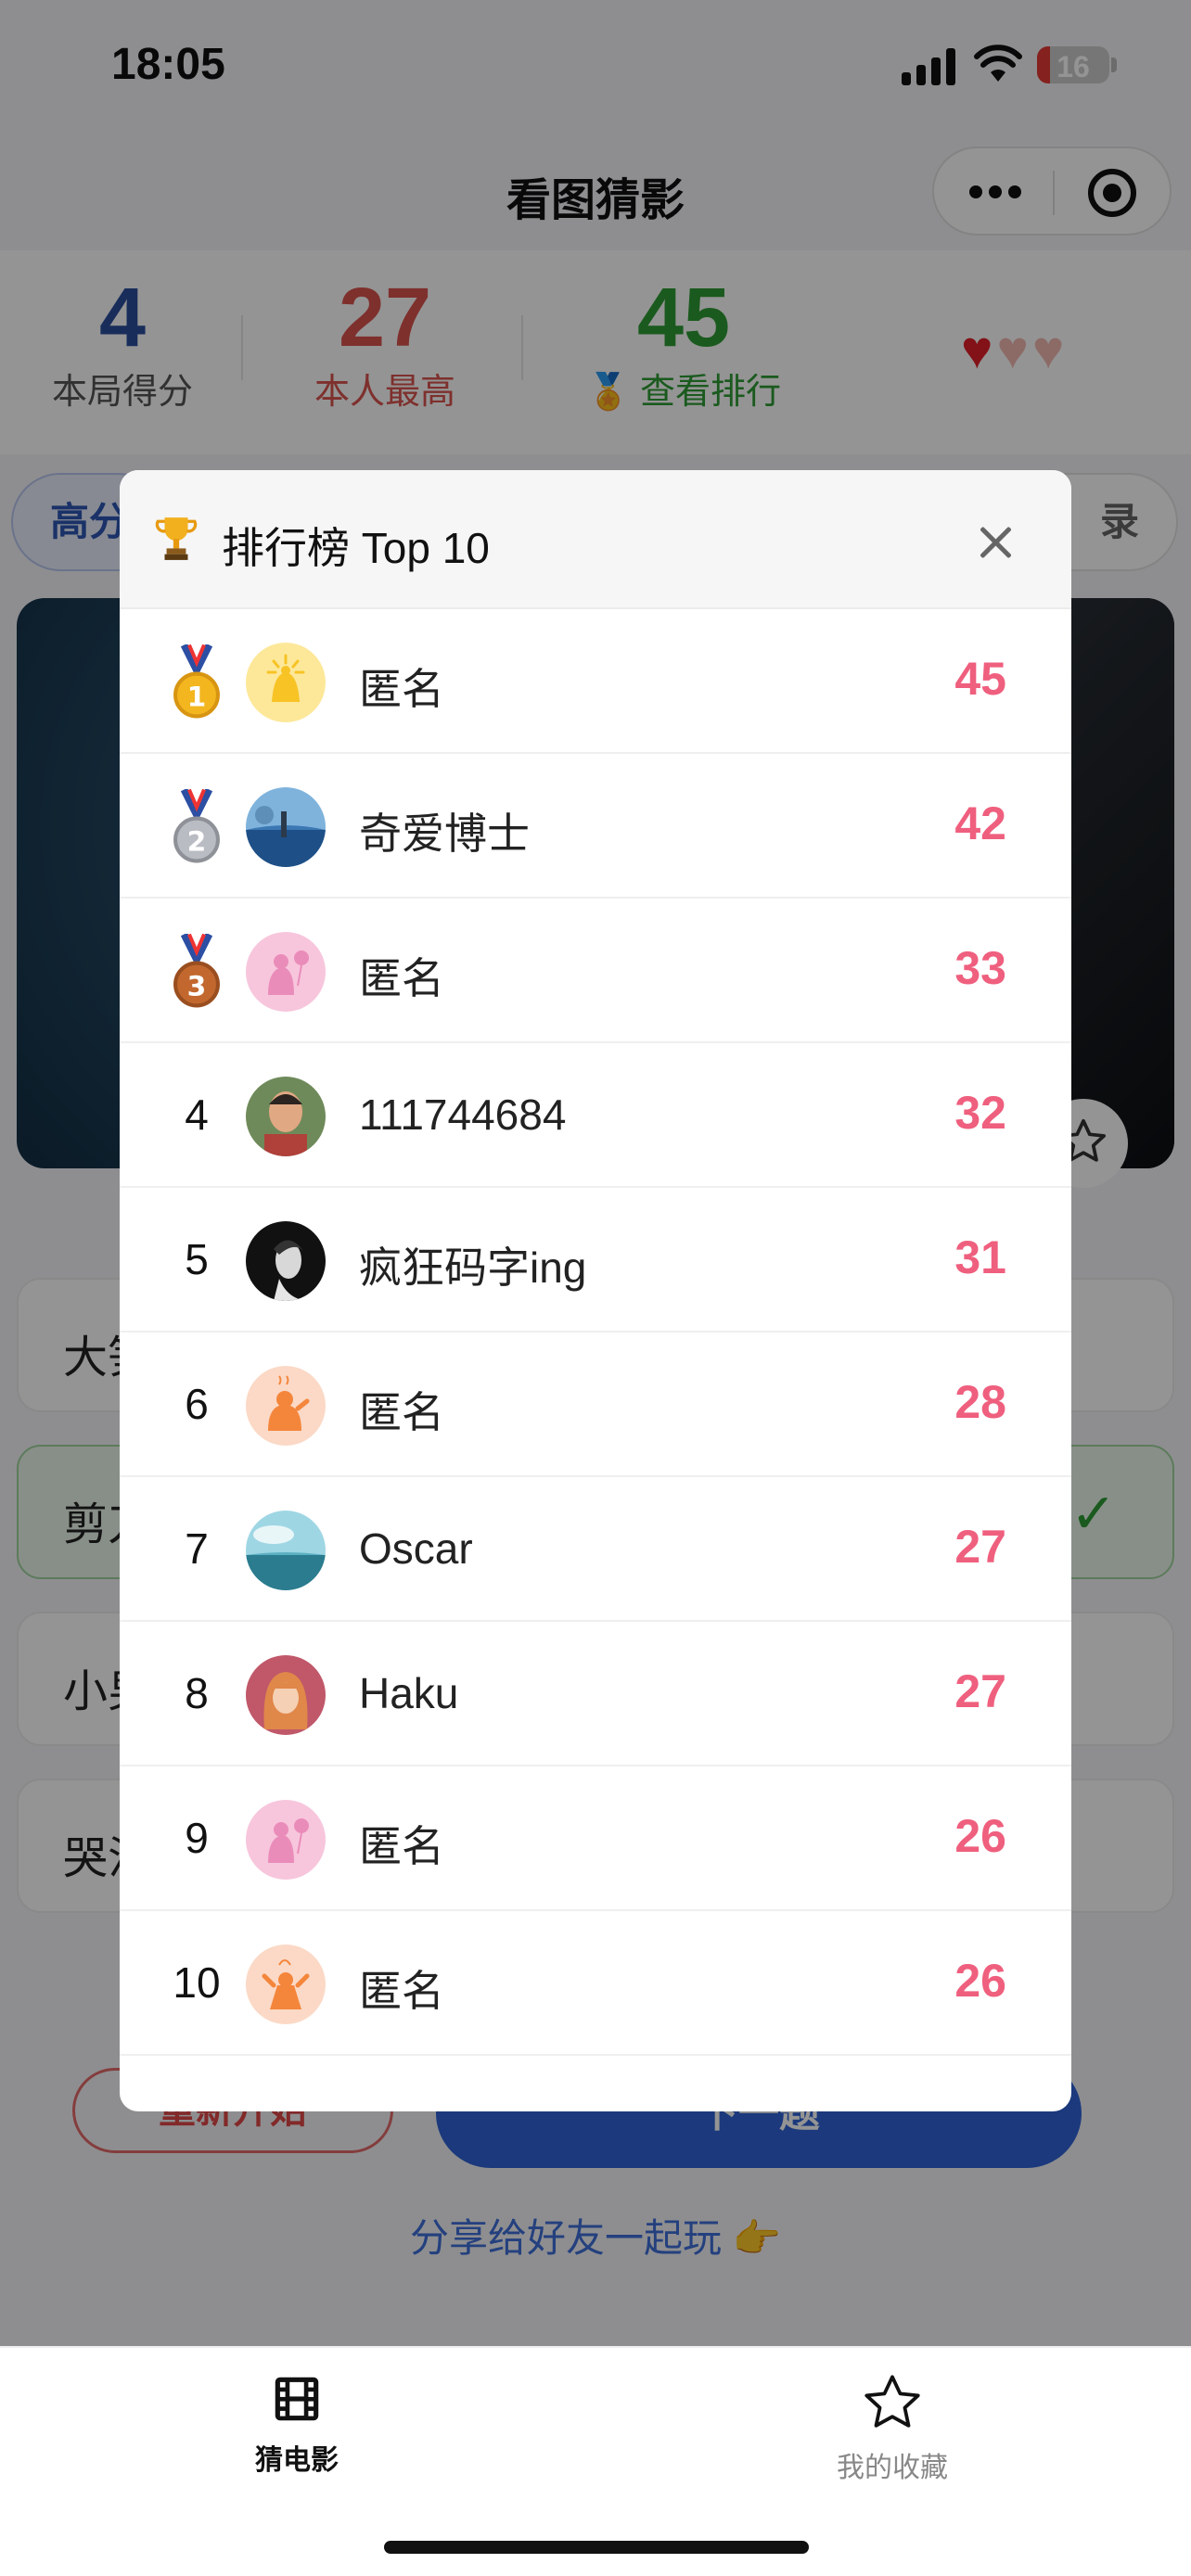 Image resolution: width=1191 pixels, height=2576 pixels. What do you see at coordinates (980, 823) in the screenshot?
I see `player-score: 42` at bounding box center [980, 823].